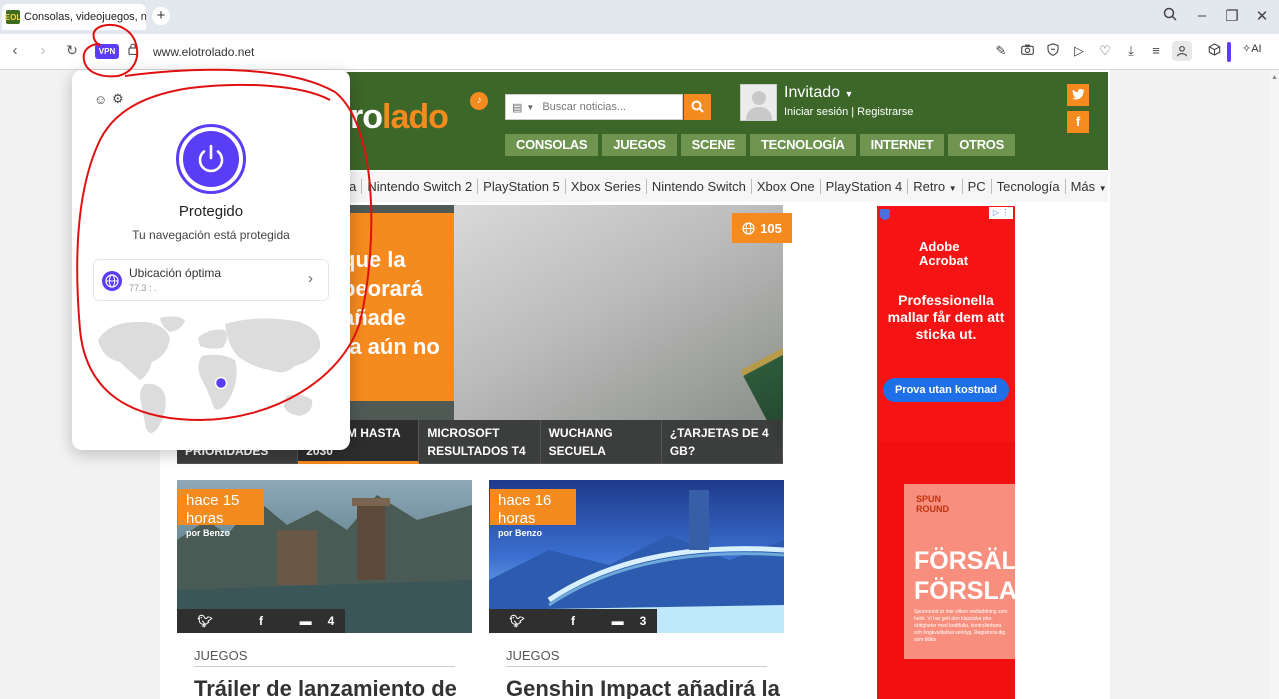 This screenshot has height=699, width=1279. What do you see at coordinates (1079, 51) in the screenshot?
I see `play-icon: ▷` at bounding box center [1079, 51].